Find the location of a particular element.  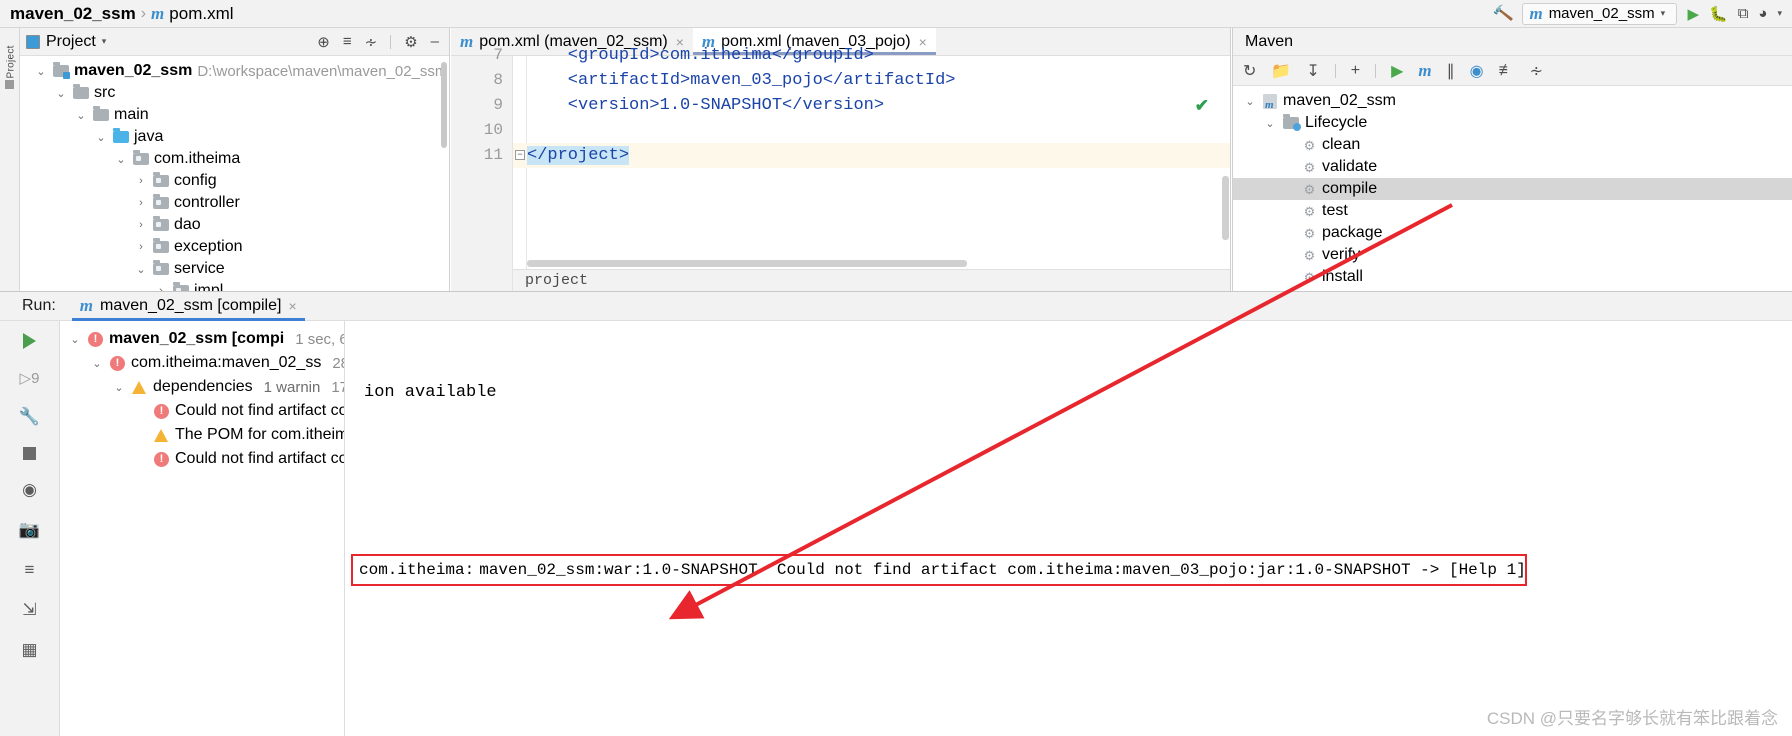

expand-all-icon: ≡ is located at coordinates (347, 41).